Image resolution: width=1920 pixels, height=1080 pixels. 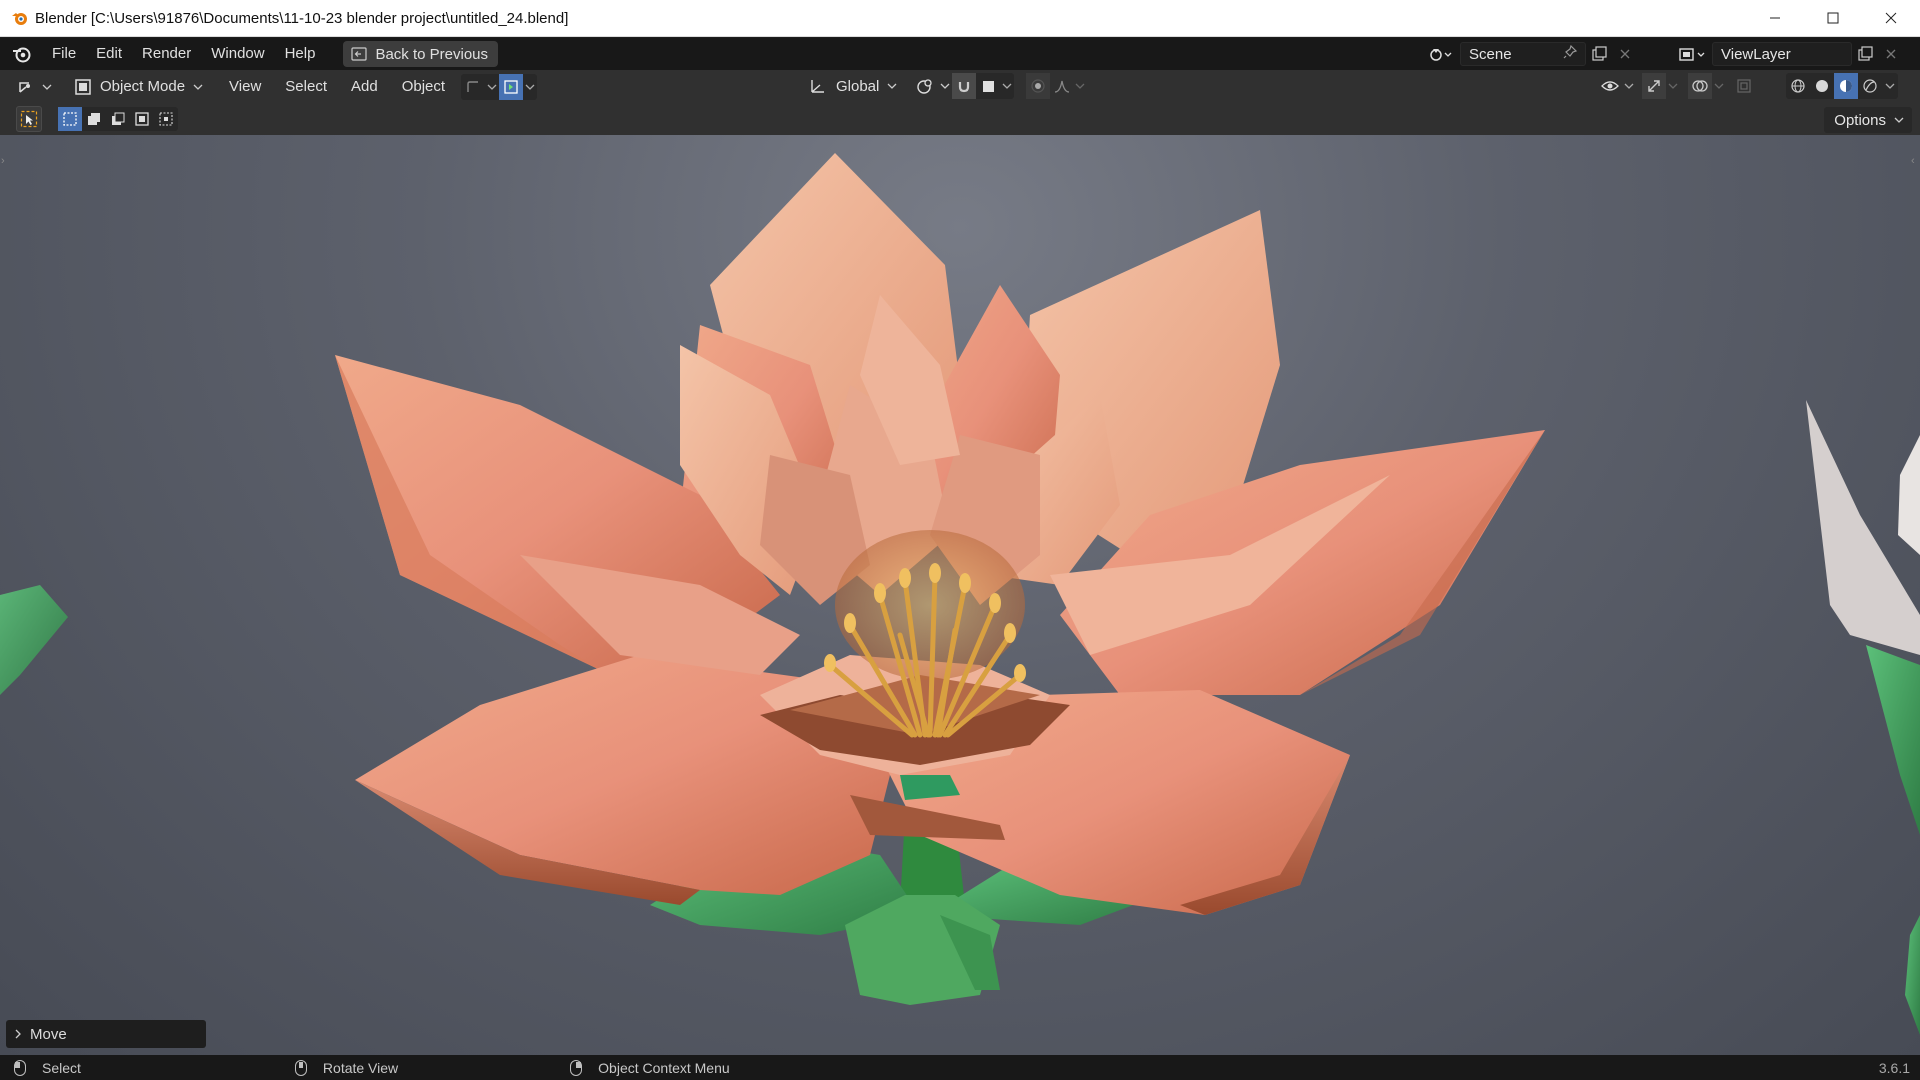 I want to click on gizmo-toggle-icon, so click(x=1654, y=86).